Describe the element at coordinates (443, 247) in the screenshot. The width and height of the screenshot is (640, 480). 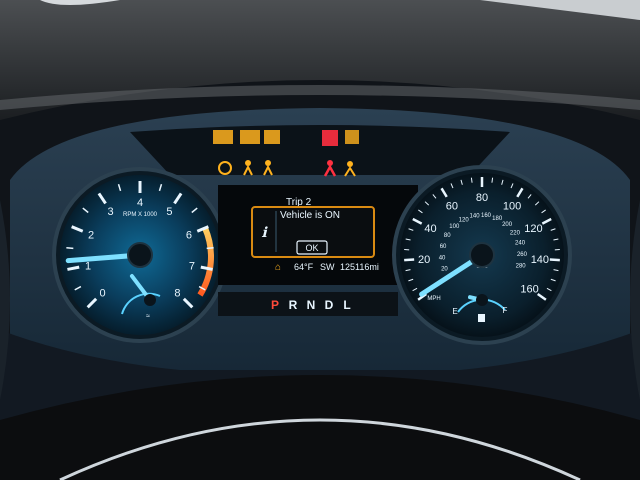
I see `kmh-label: 60` at that location.